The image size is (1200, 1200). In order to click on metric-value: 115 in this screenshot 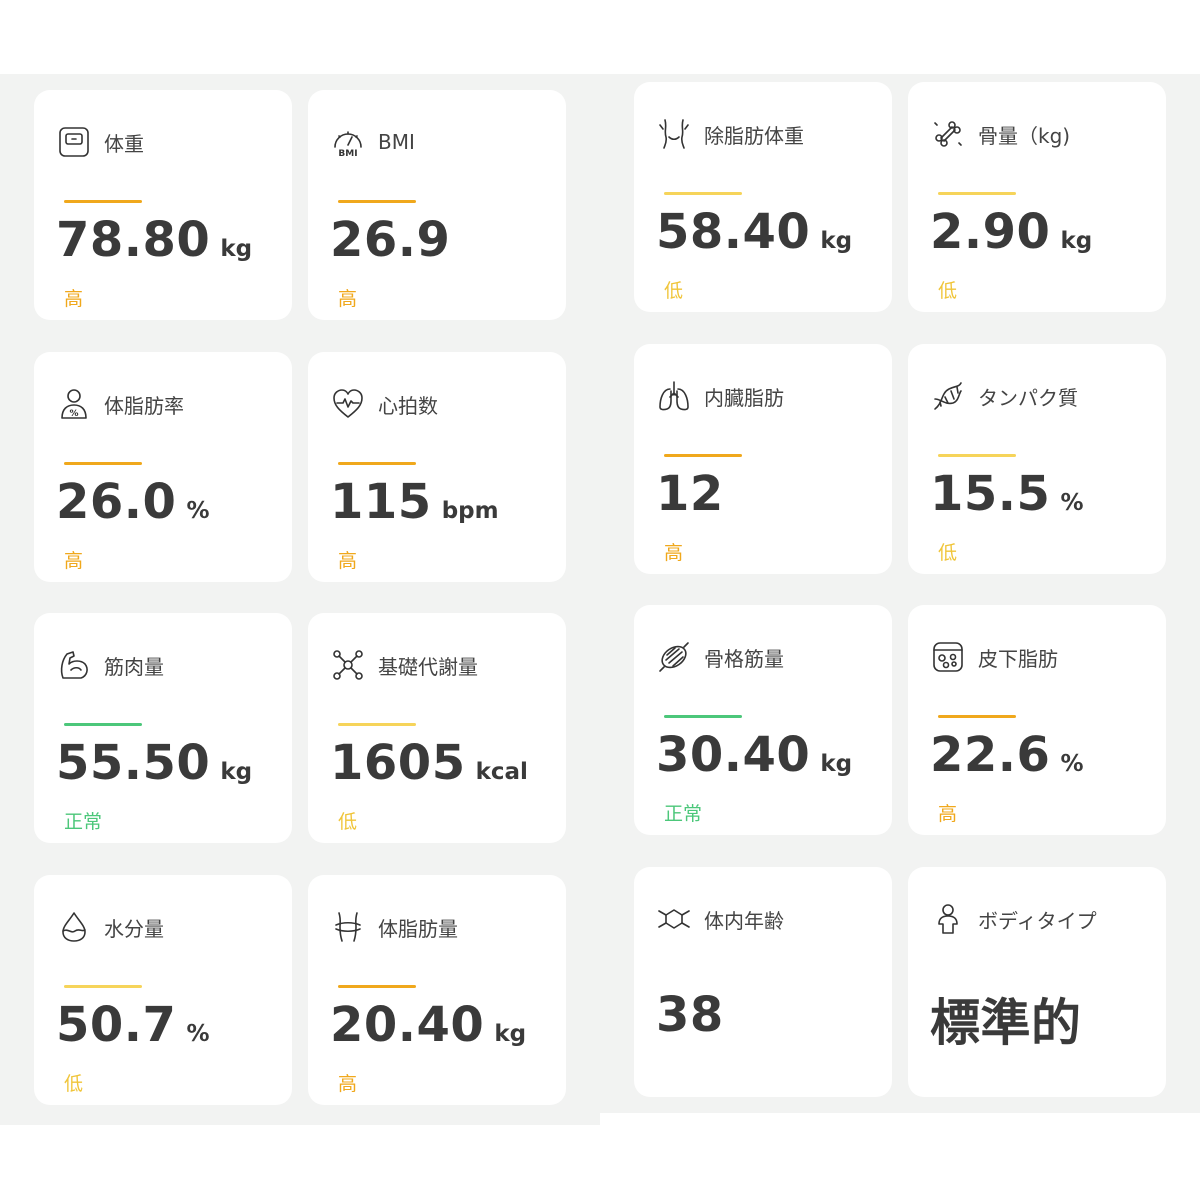, I will do `click(381, 502)`.